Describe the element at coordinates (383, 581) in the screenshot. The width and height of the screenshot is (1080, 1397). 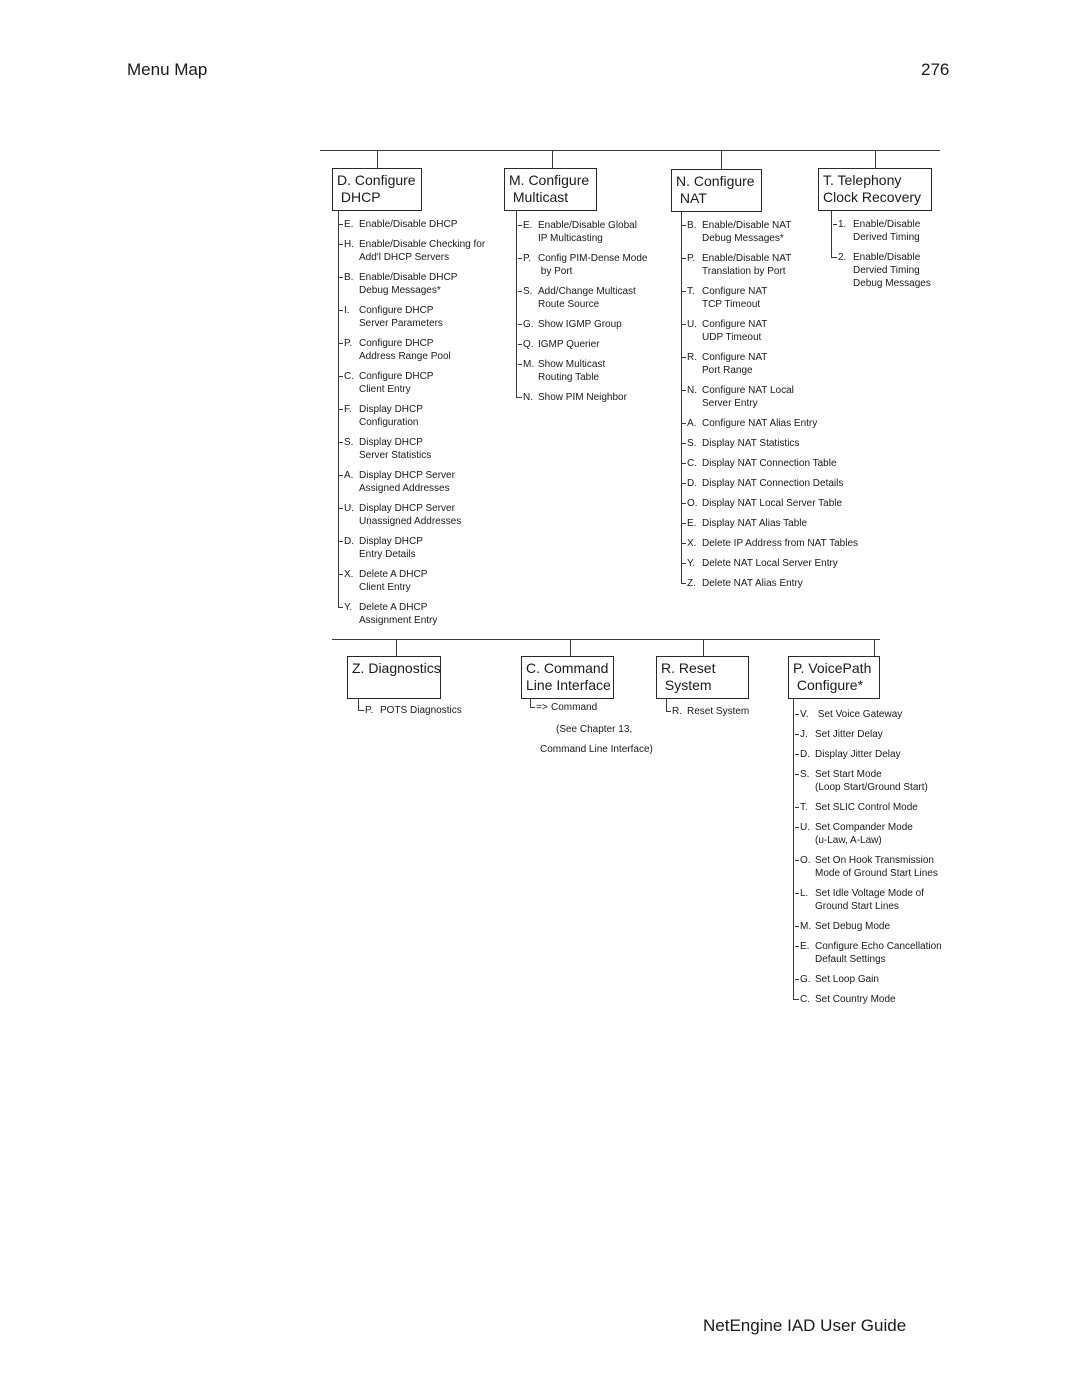
I see `menu-item: X. Delete A DHCP Client Entry` at that location.